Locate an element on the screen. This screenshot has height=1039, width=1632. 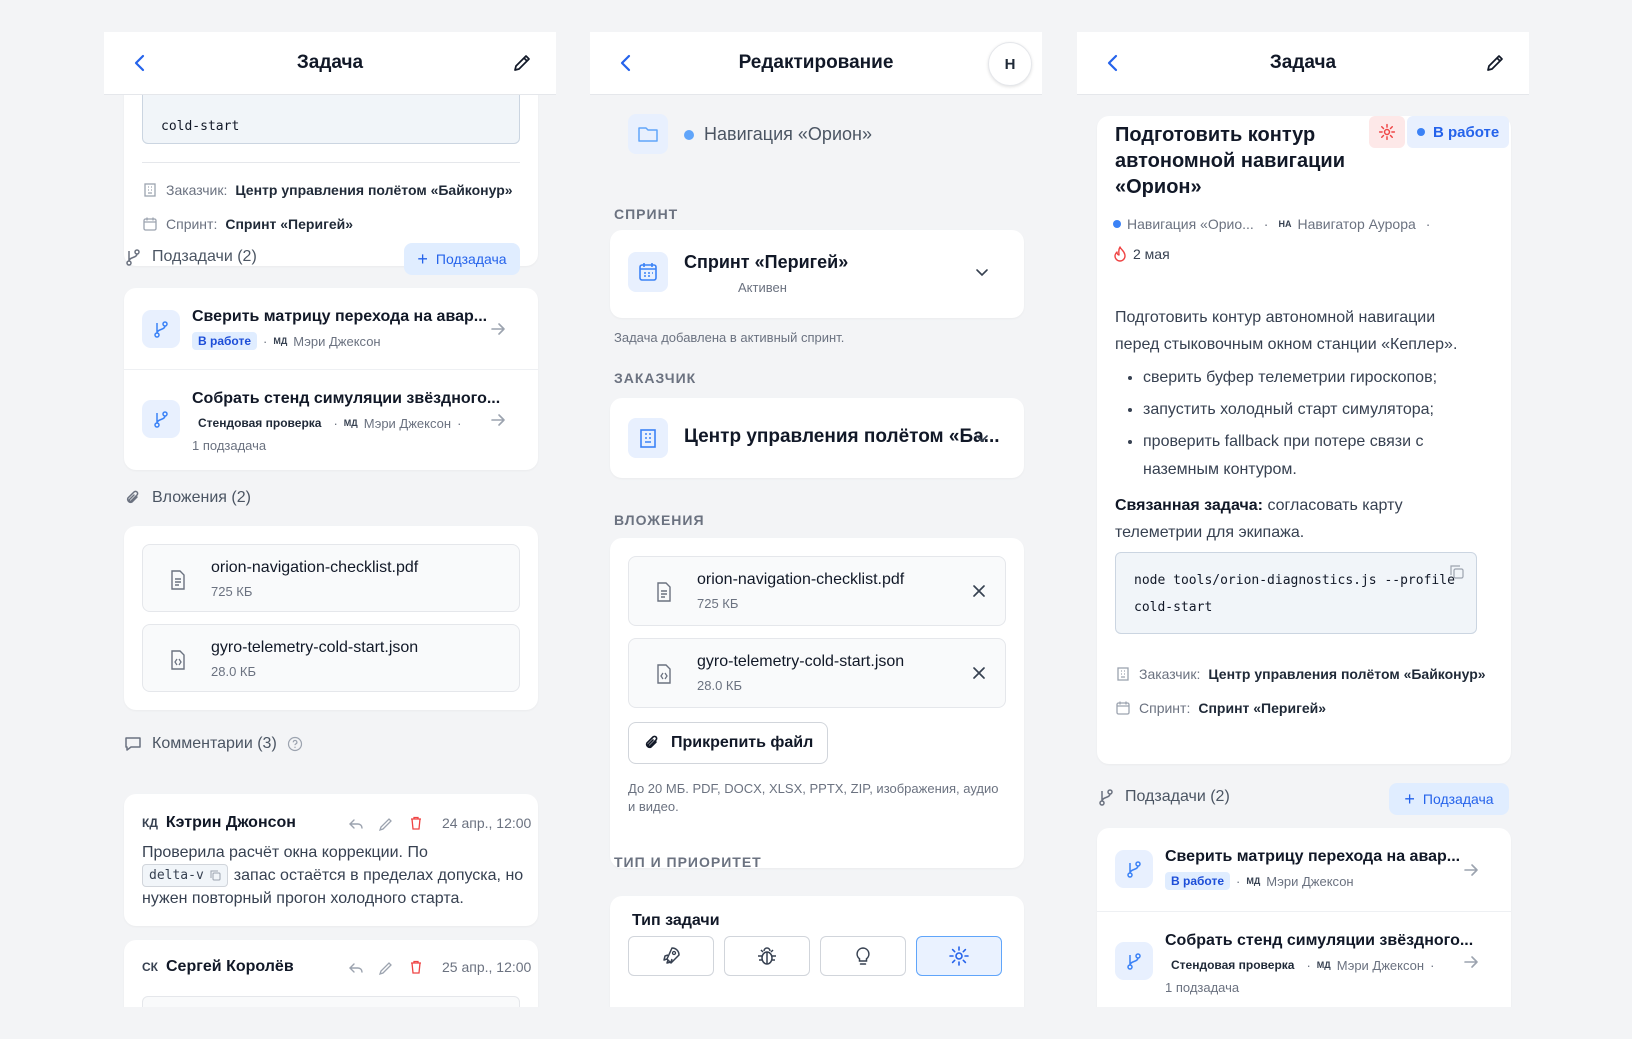
inline-code-text: delta-v is located at coordinates (176, 875).